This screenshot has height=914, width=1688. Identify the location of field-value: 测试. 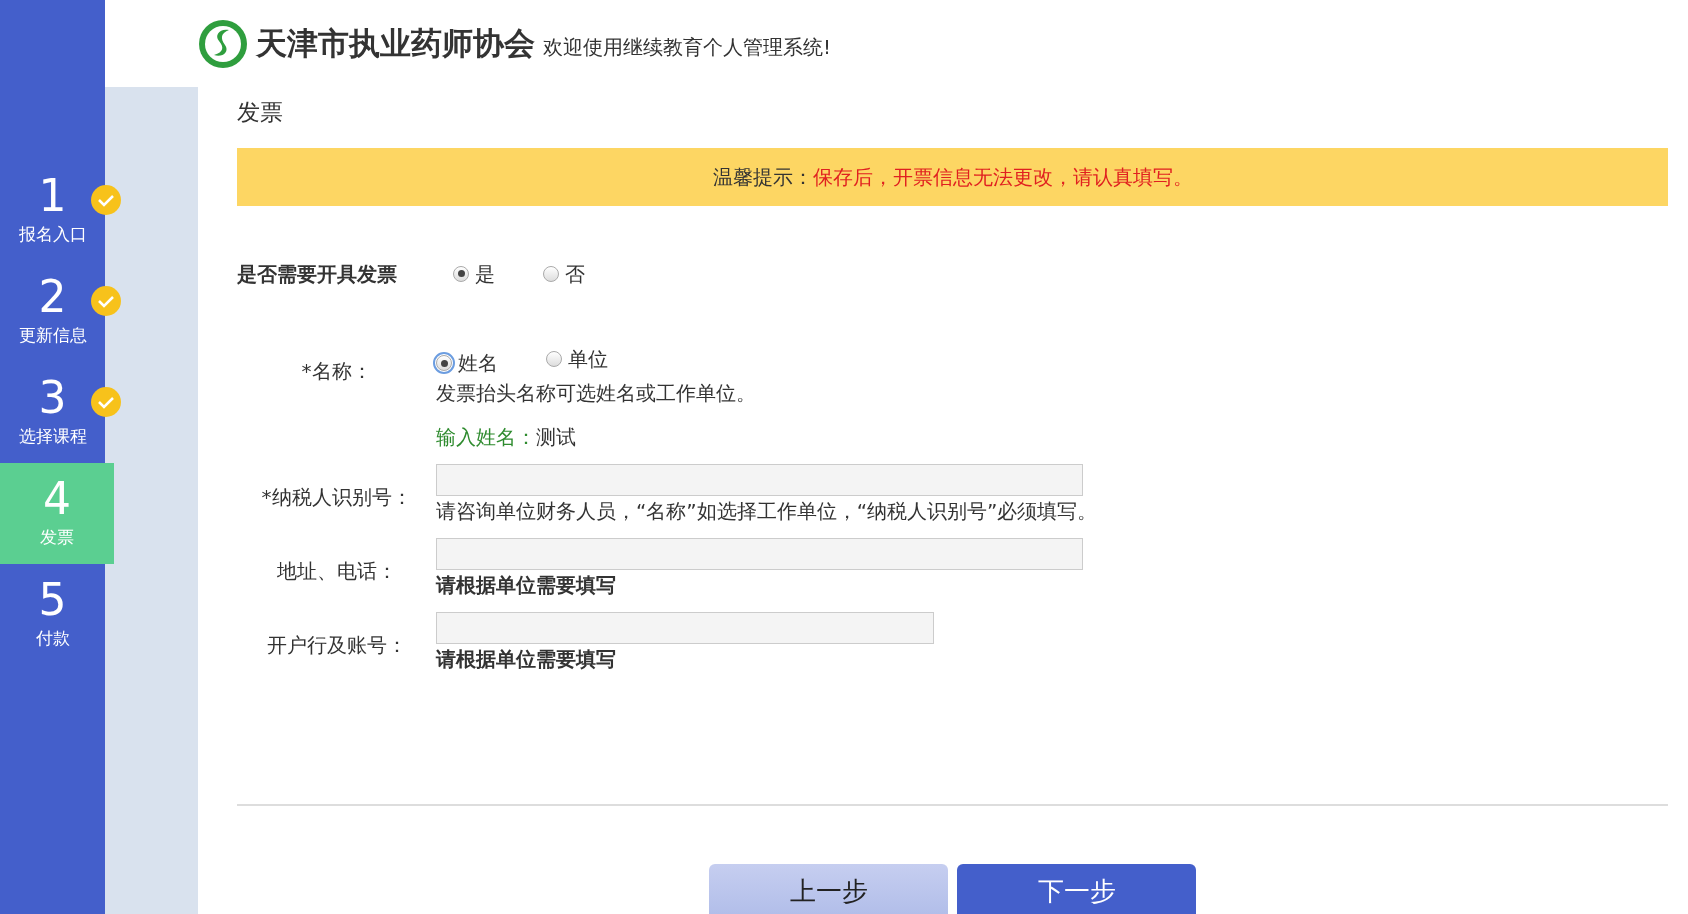
(556, 437).